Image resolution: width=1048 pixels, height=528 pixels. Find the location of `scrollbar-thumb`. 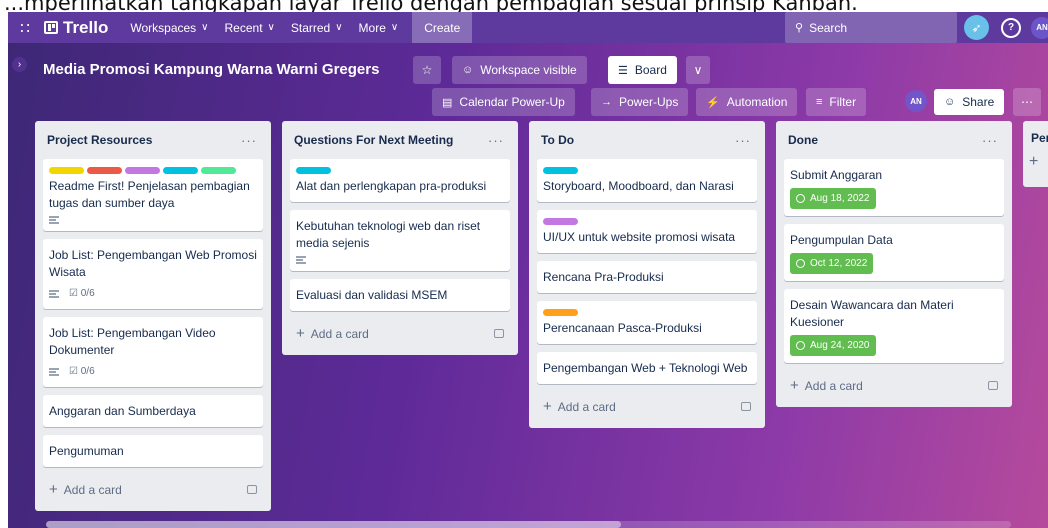

scrollbar-thumb is located at coordinates (333, 524).